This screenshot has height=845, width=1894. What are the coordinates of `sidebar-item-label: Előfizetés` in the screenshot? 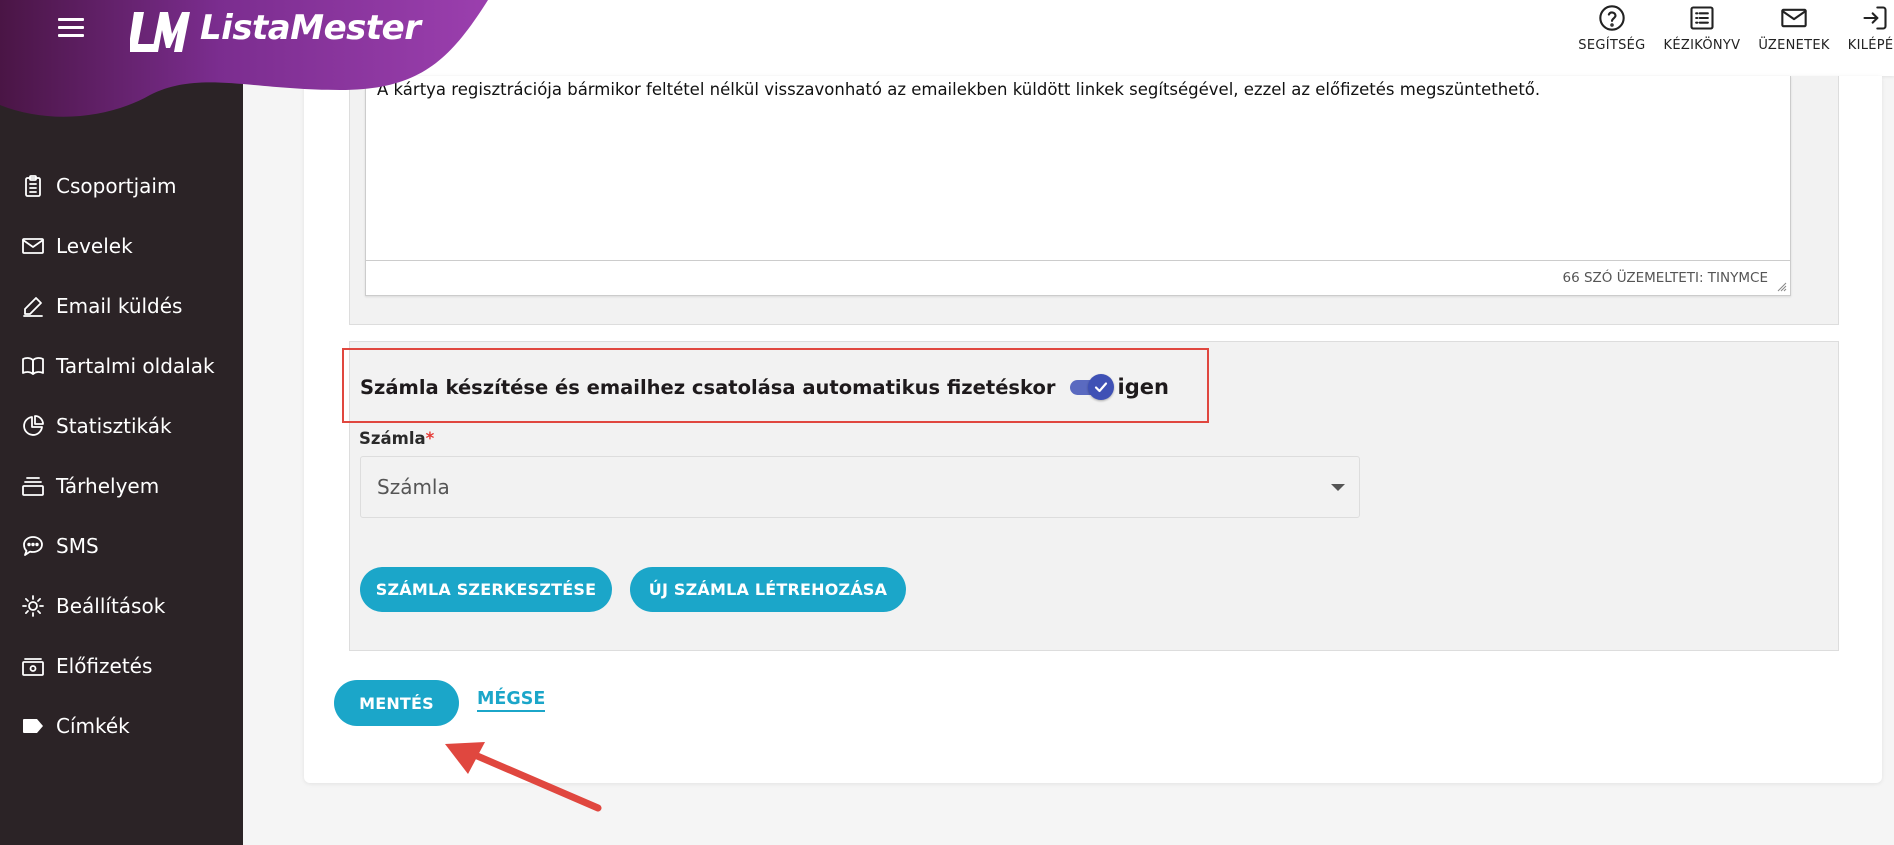 It's located at (104, 666).